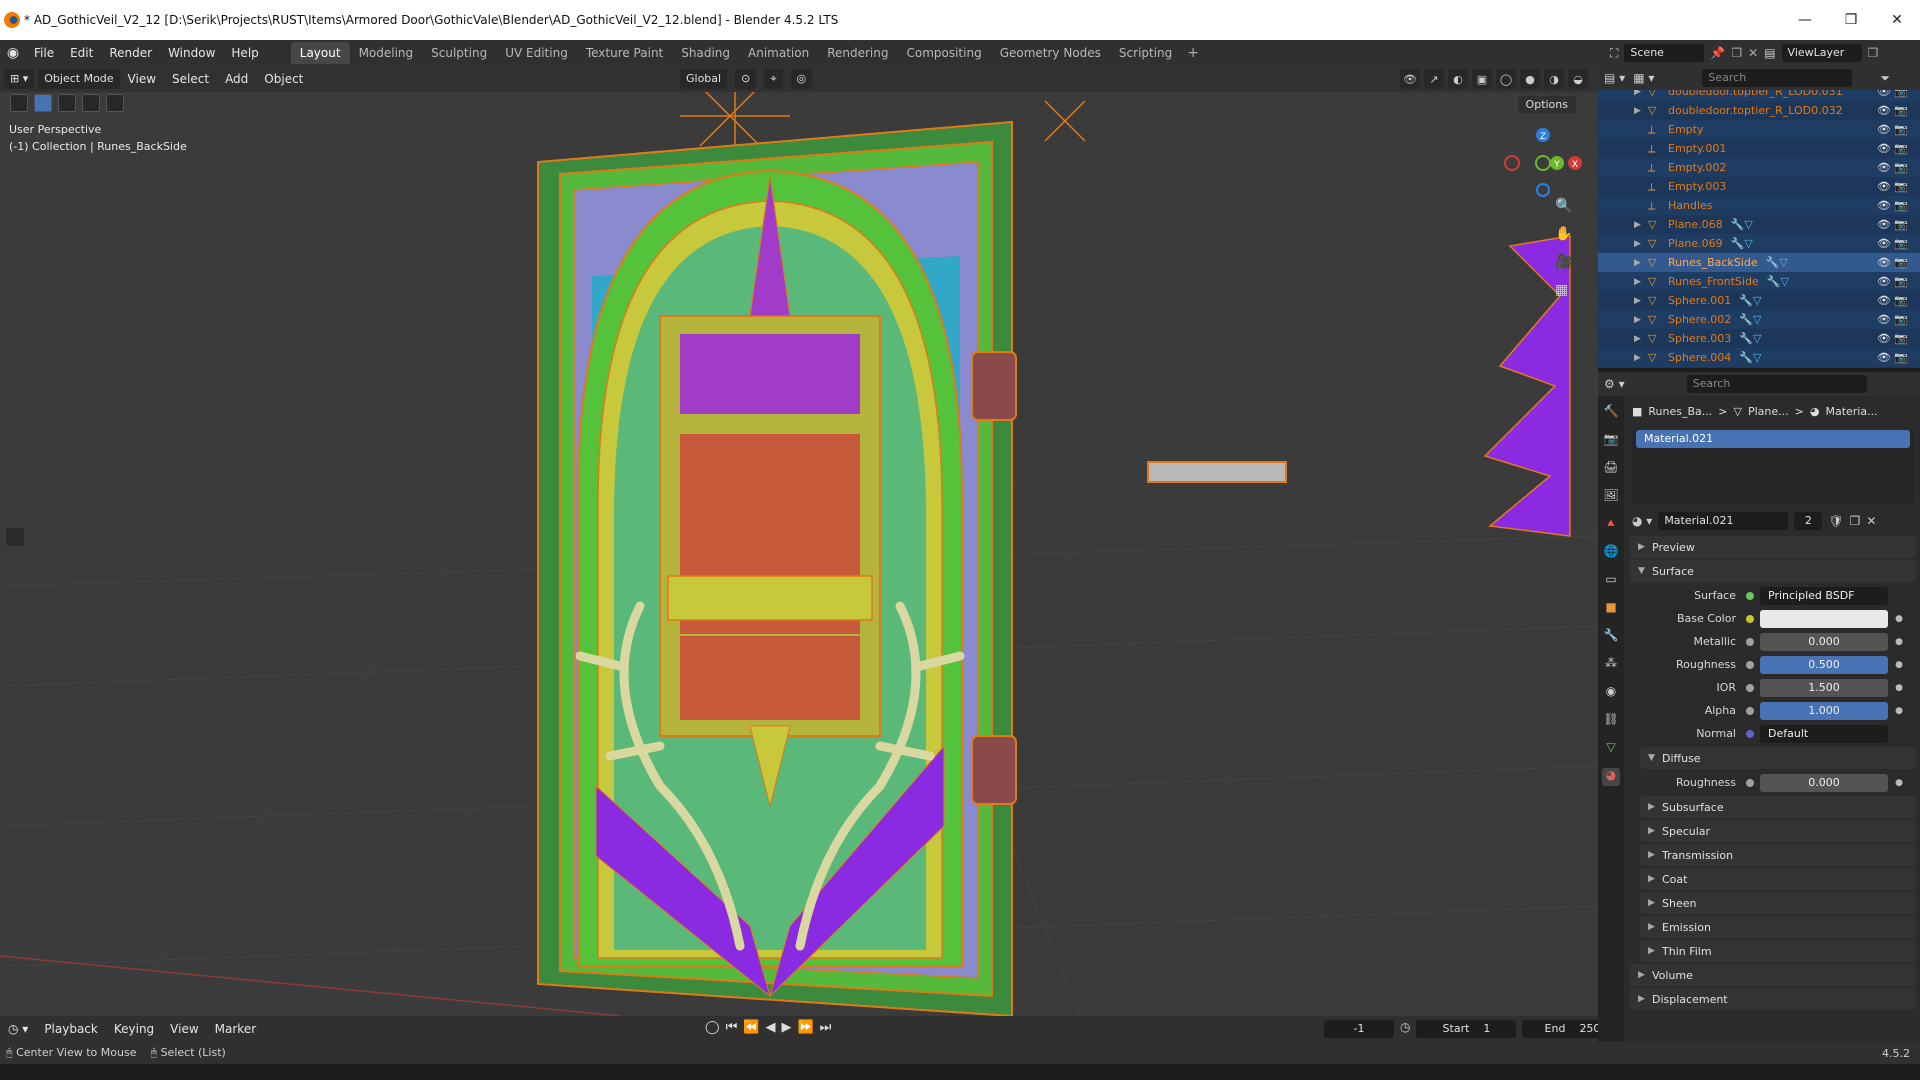 Image resolution: width=1920 pixels, height=1080 pixels. What do you see at coordinates (81, 53) in the screenshot?
I see `menu-edit: Edit` at bounding box center [81, 53].